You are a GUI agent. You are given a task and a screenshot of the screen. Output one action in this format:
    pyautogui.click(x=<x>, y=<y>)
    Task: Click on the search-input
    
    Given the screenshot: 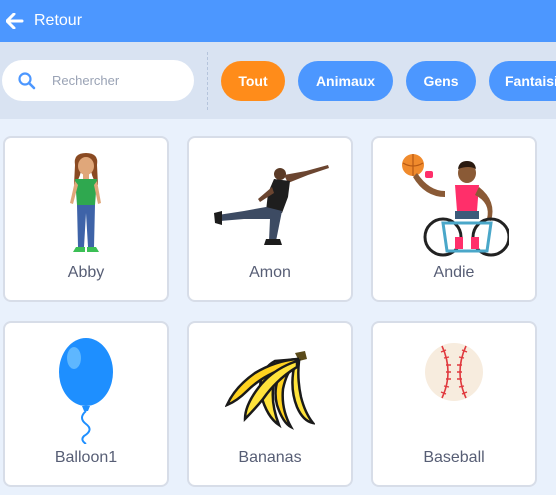 What is the action you would take?
    pyautogui.click(x=117, y=80)
    